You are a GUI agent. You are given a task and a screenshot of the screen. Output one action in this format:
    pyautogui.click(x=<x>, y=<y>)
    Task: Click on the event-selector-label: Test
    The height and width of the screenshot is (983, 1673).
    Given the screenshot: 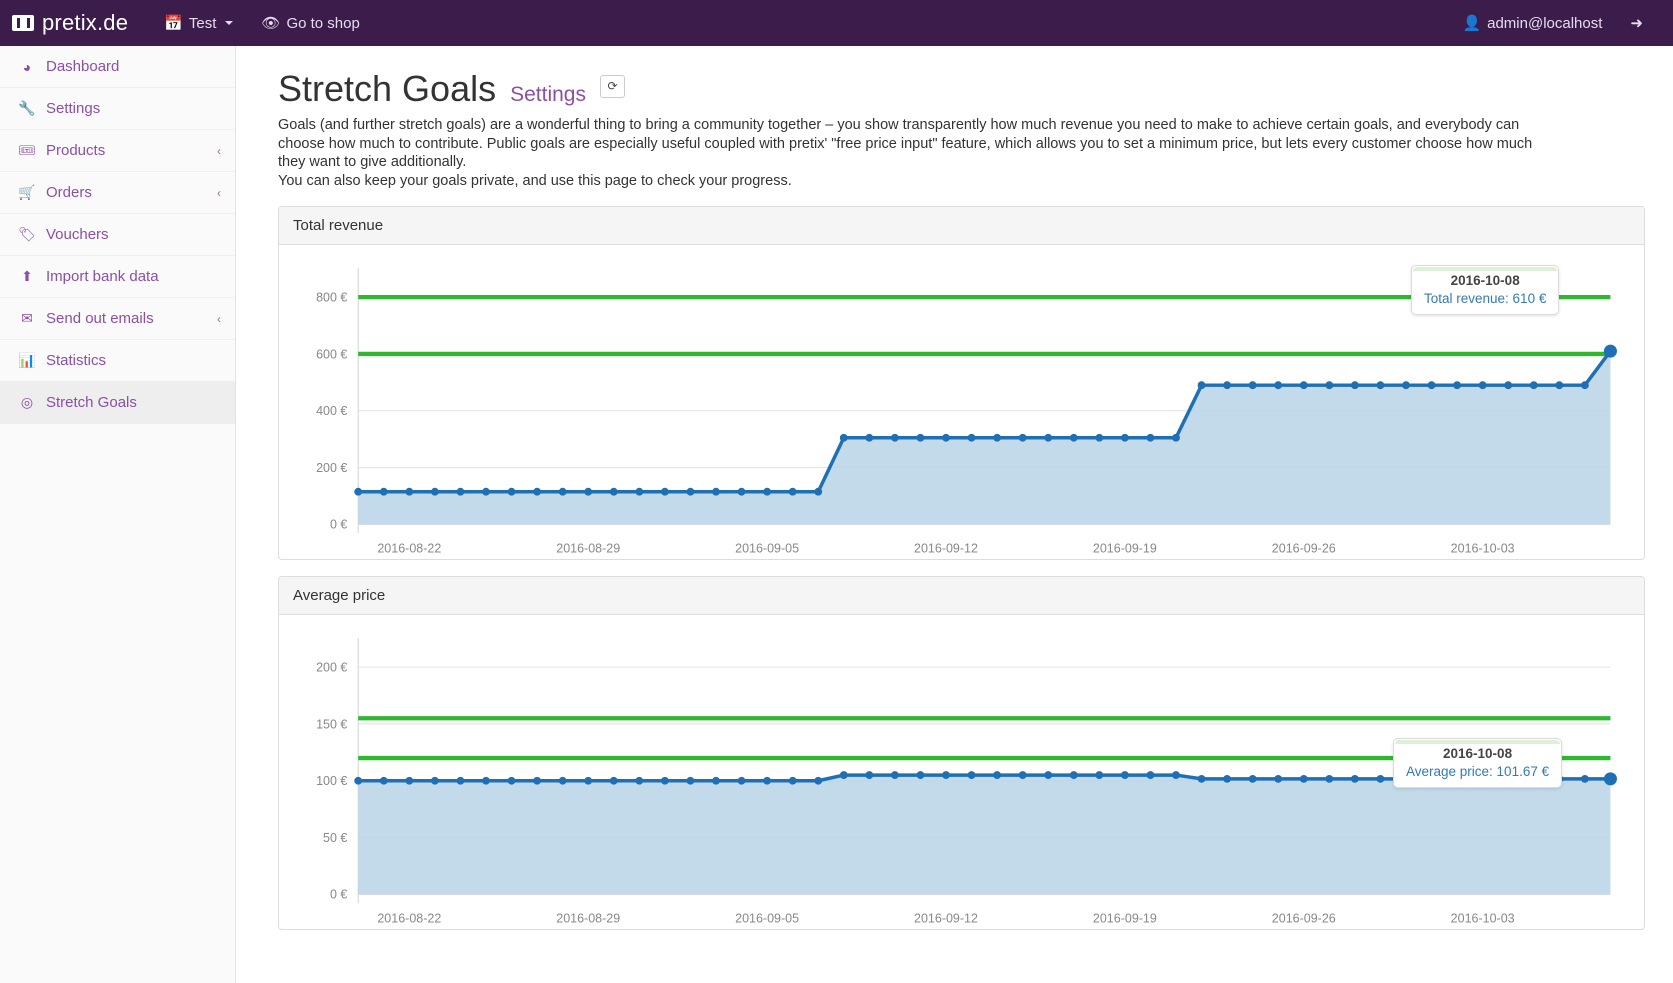 What is the action you would take?
    pyautogui.click(x=202, y=23)
    